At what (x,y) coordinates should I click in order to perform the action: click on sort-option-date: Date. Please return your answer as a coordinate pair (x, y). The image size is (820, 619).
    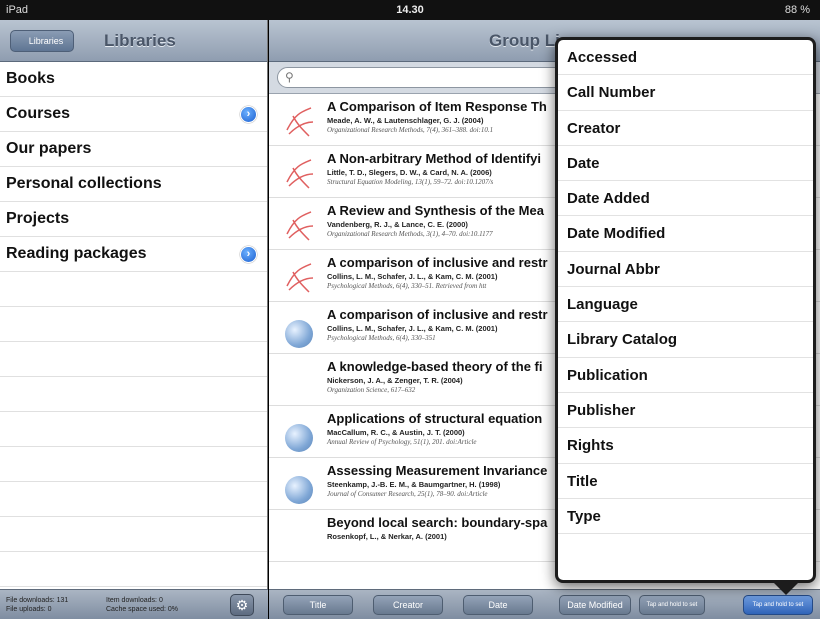
    Looking at the image, I should click on (685, 164).